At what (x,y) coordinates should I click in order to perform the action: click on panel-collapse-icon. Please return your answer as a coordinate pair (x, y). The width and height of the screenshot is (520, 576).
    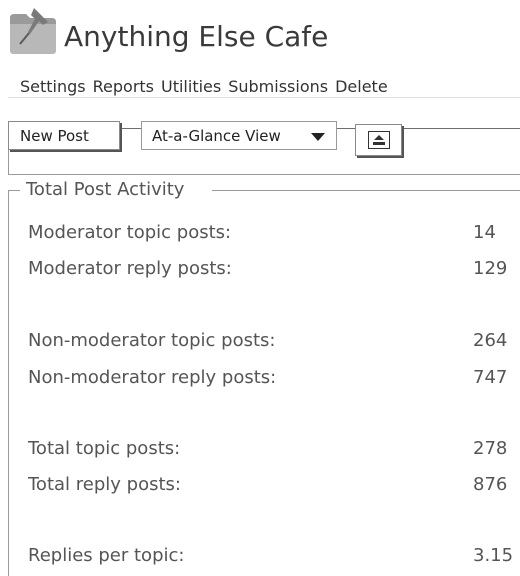
    Looking at the image, I should click on (378, 140).